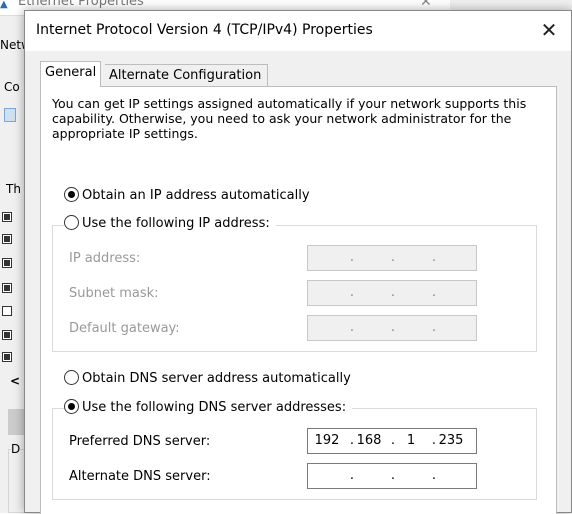 The image size is (572, 514). I want to click on adapter-icon, so click(10, 115).